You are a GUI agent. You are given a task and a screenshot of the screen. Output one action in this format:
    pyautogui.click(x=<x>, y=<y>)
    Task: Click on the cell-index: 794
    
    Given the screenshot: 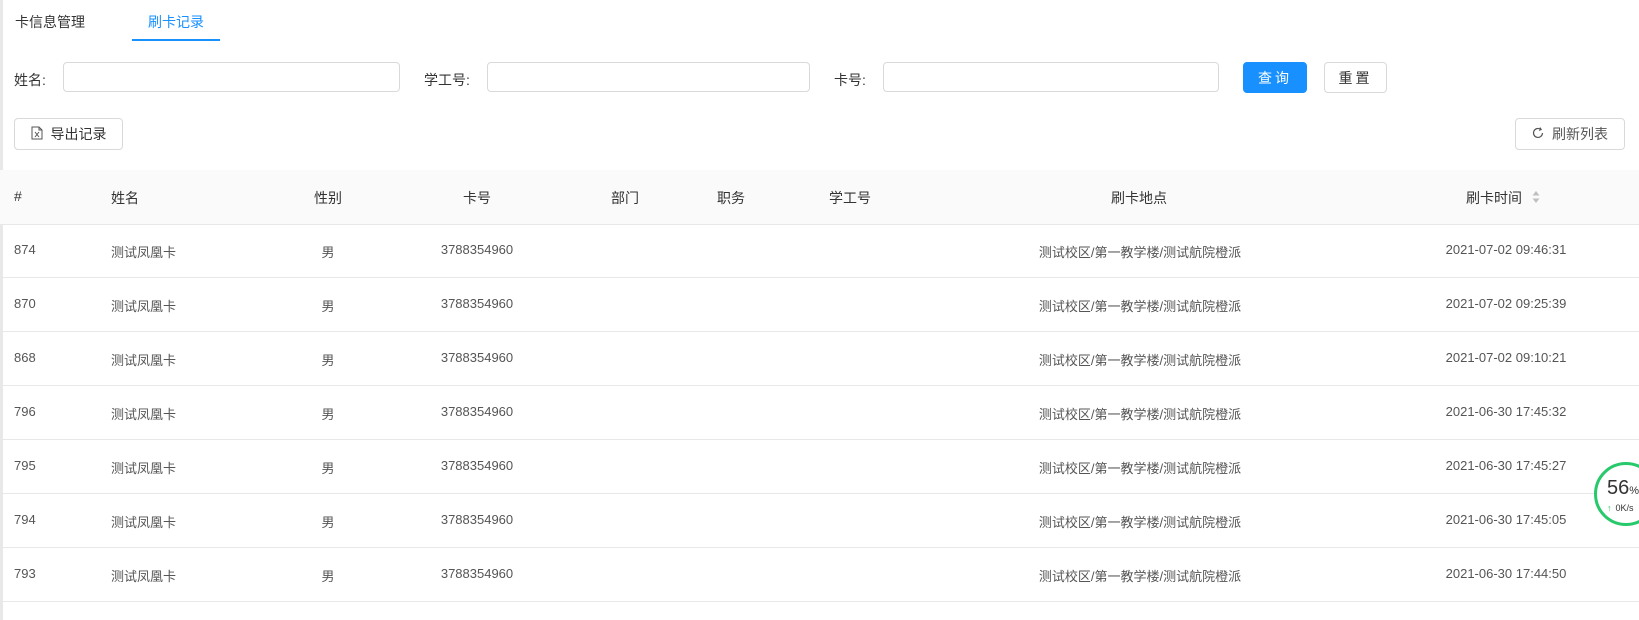 What is the action you would take?
    pyautogui.click(x=25, y=519)
    